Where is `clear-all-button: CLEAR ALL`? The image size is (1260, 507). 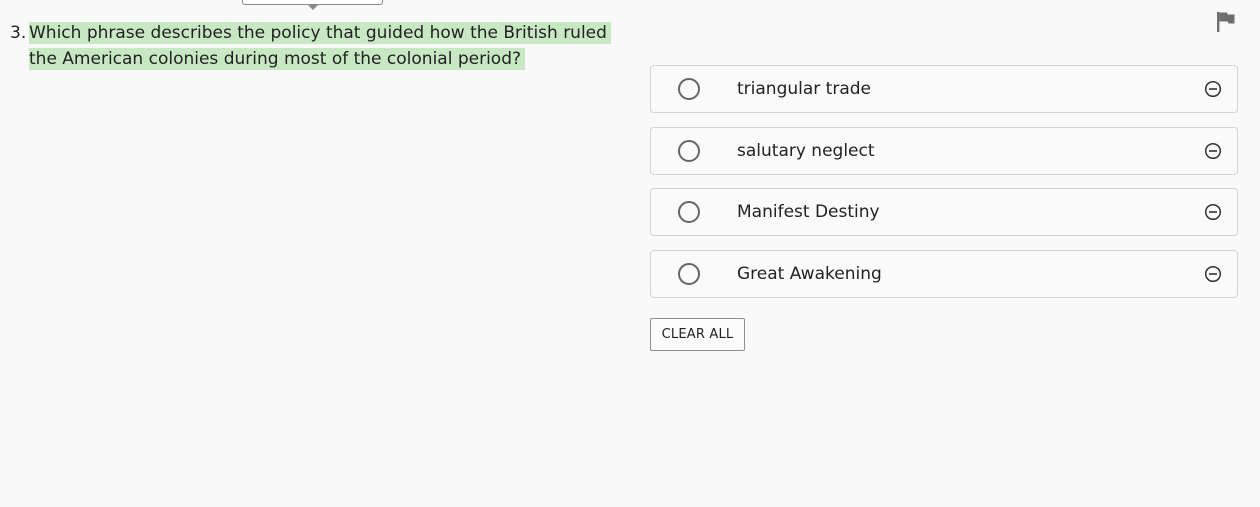 clear-all-button: CLEAR ALL is located at coordinates (697, 334).